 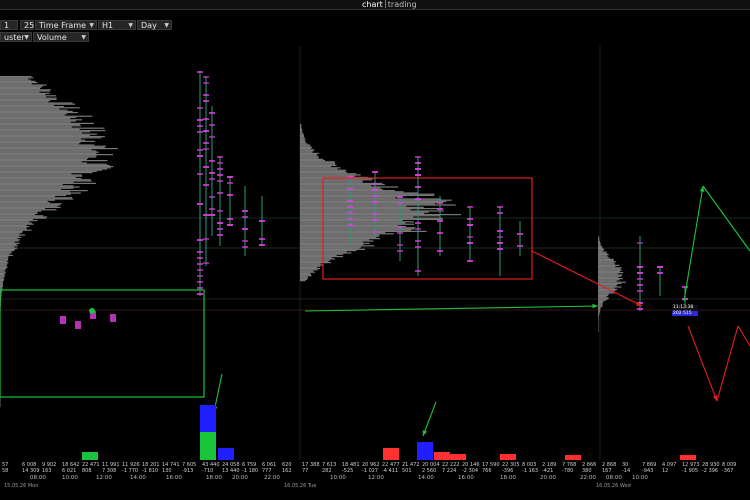 I want to click on indicator-dropdown: Volume ▼, so click(x=61, y=37).